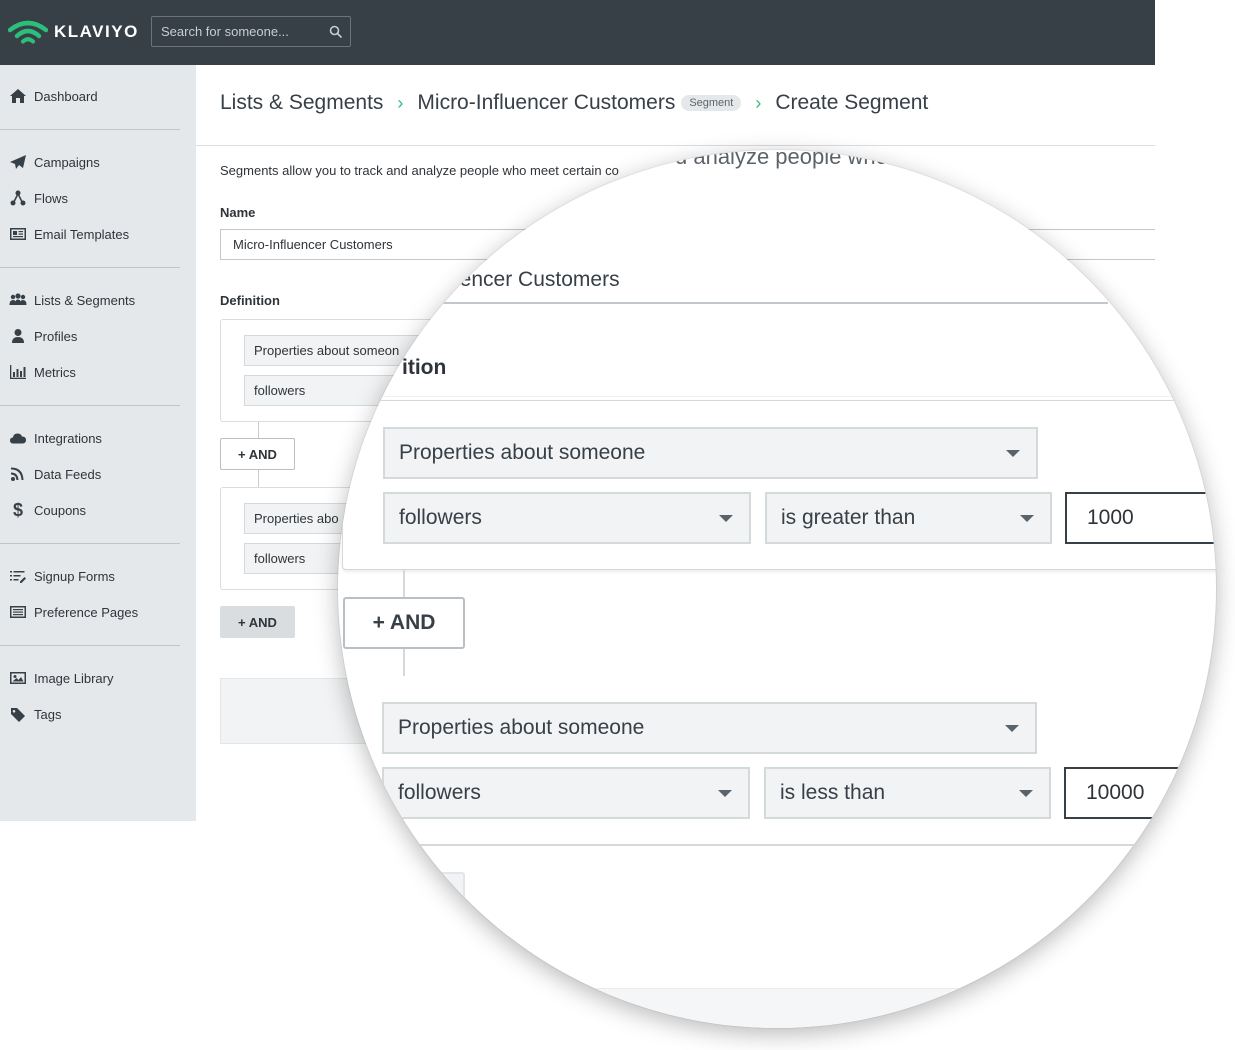 The height and width of the screenshot is (1050, 1235). I want to click on search-input, so click(251, 31).